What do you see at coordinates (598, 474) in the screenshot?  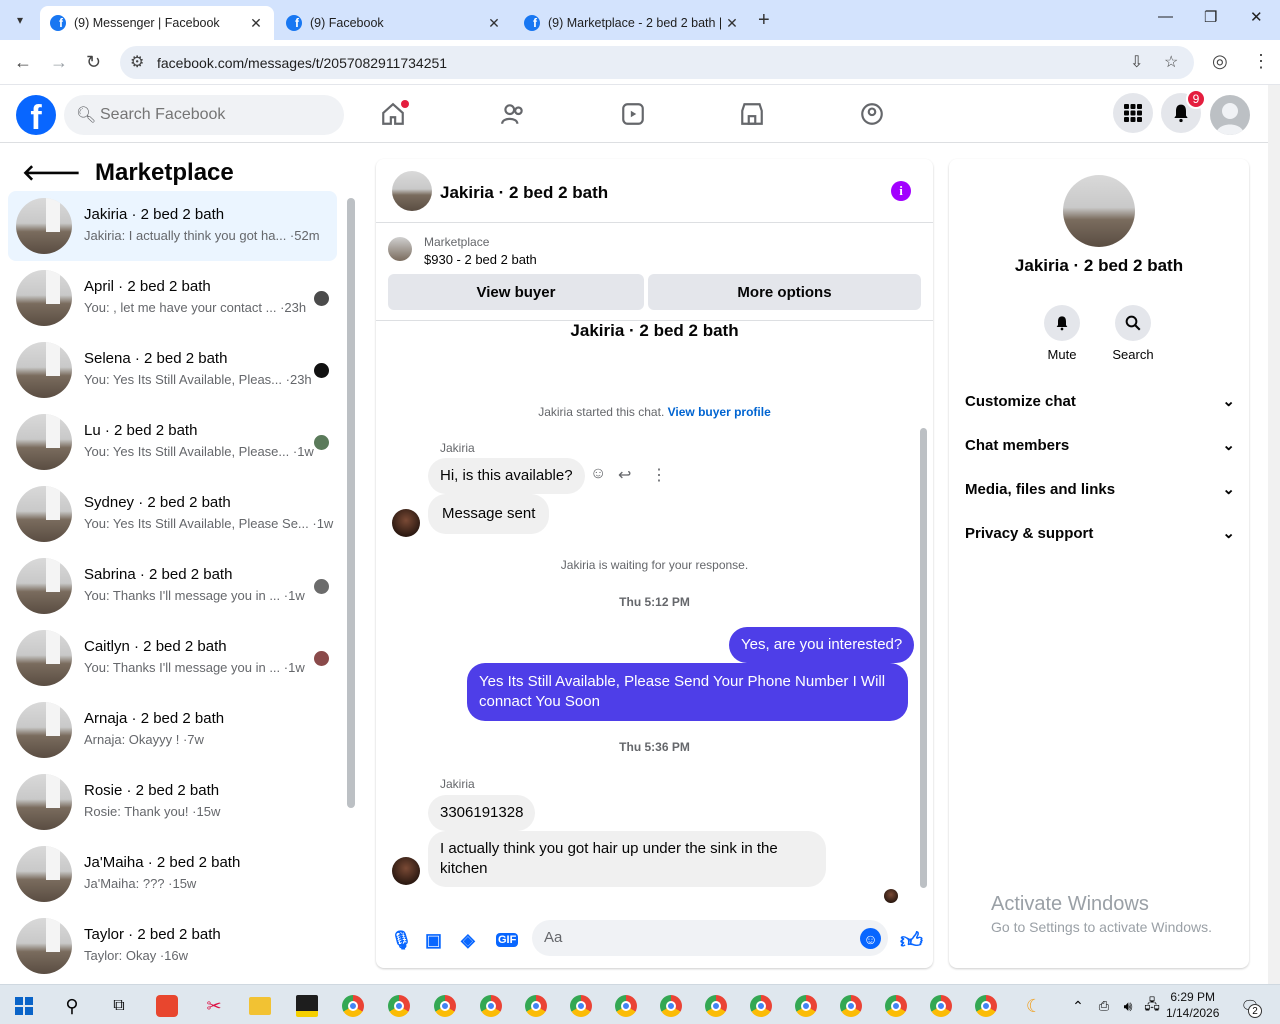 I see `react-emoji-icon: ☺` at bounding box center [598, 474].